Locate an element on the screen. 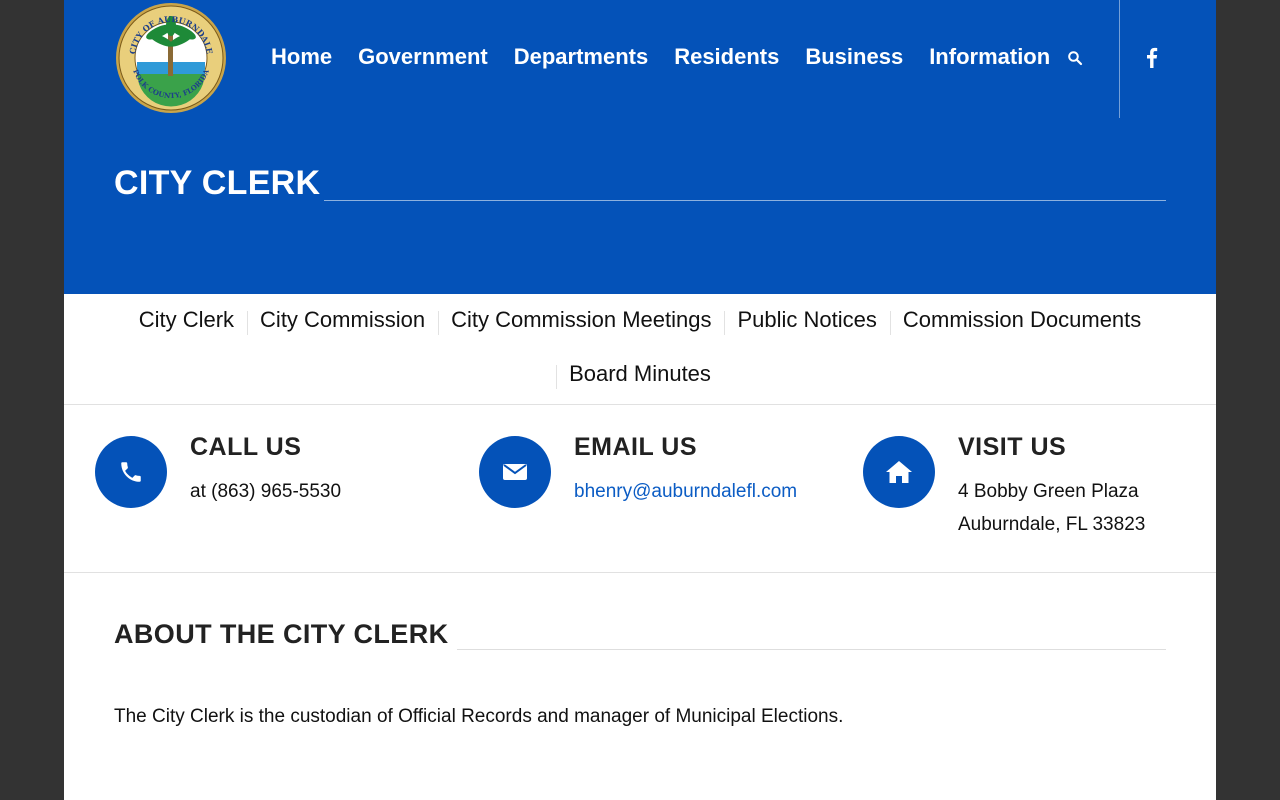  email-link: bhenry@auburndalefl.com is located at coordinates (688, 492).